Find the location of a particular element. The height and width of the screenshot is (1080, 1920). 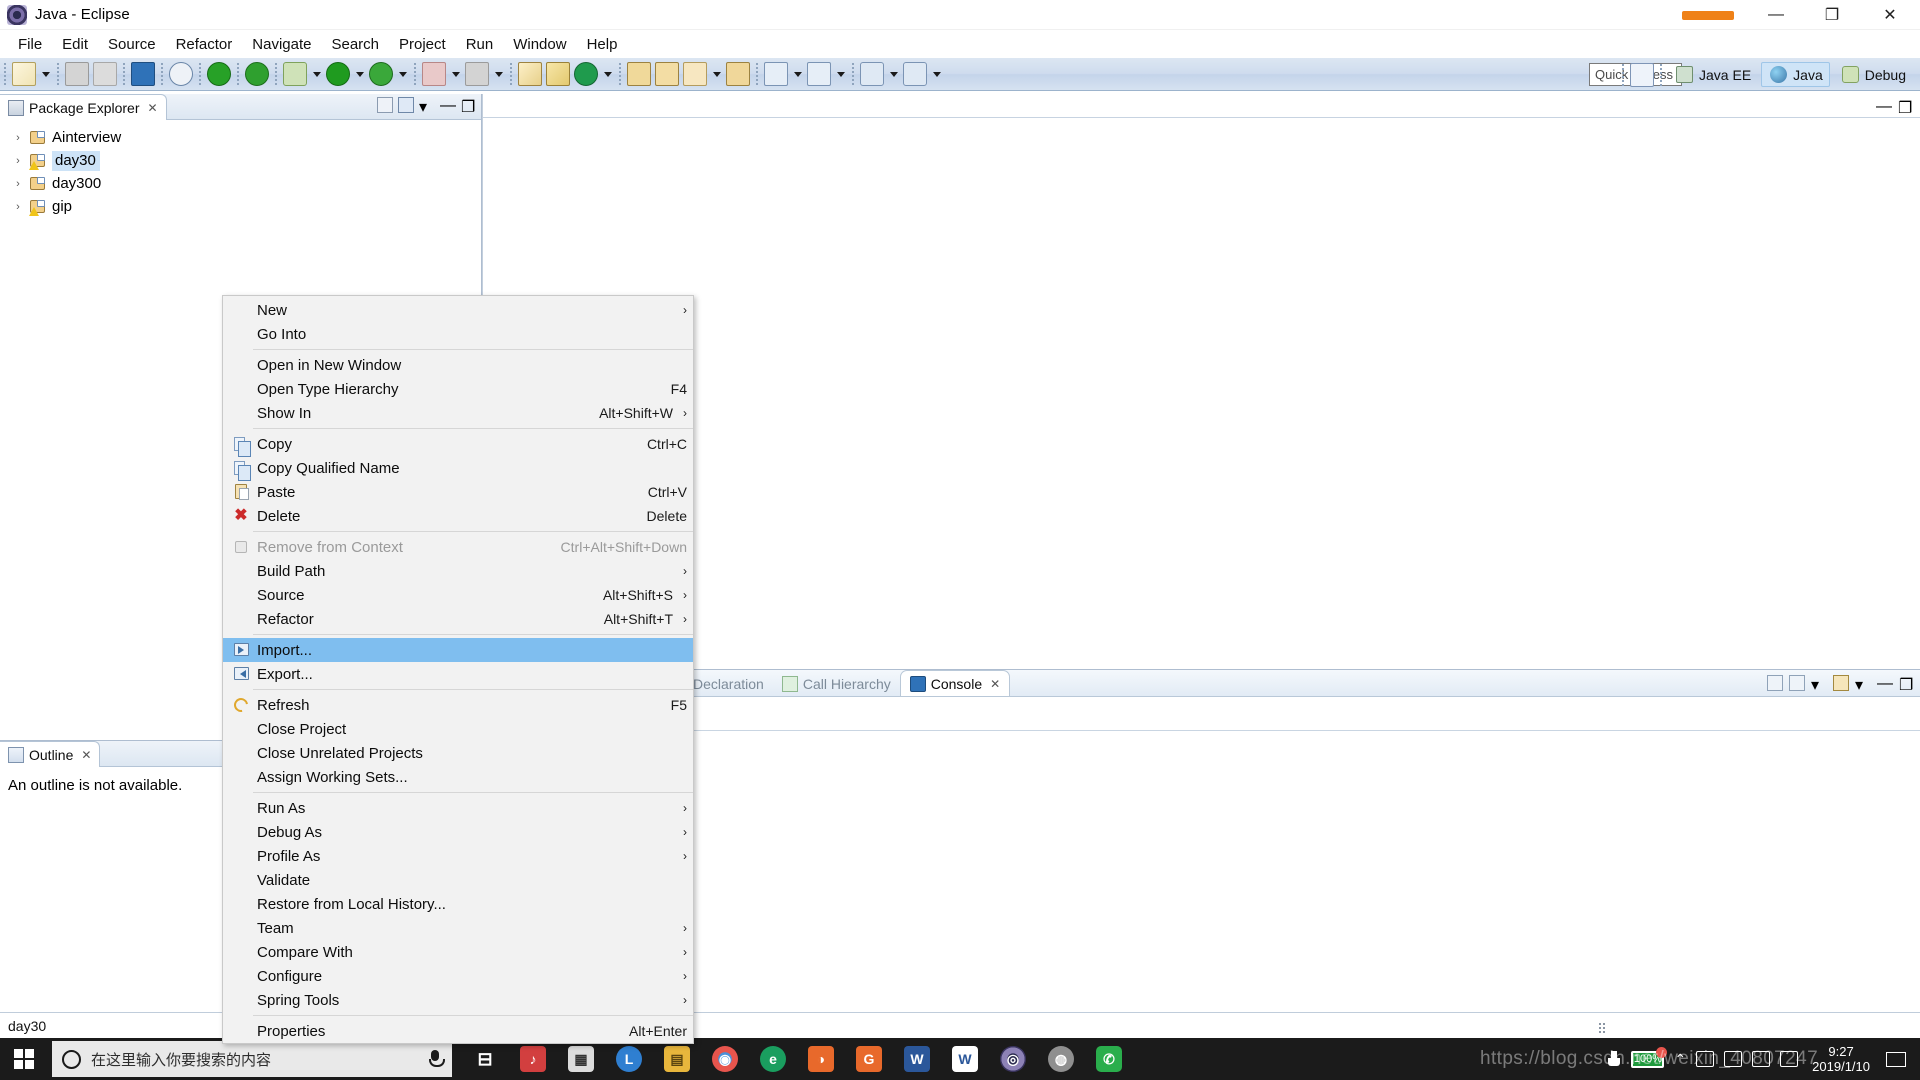

eclipse-taskbar-icon: ◎ is located at coordinates (1013, 1059).